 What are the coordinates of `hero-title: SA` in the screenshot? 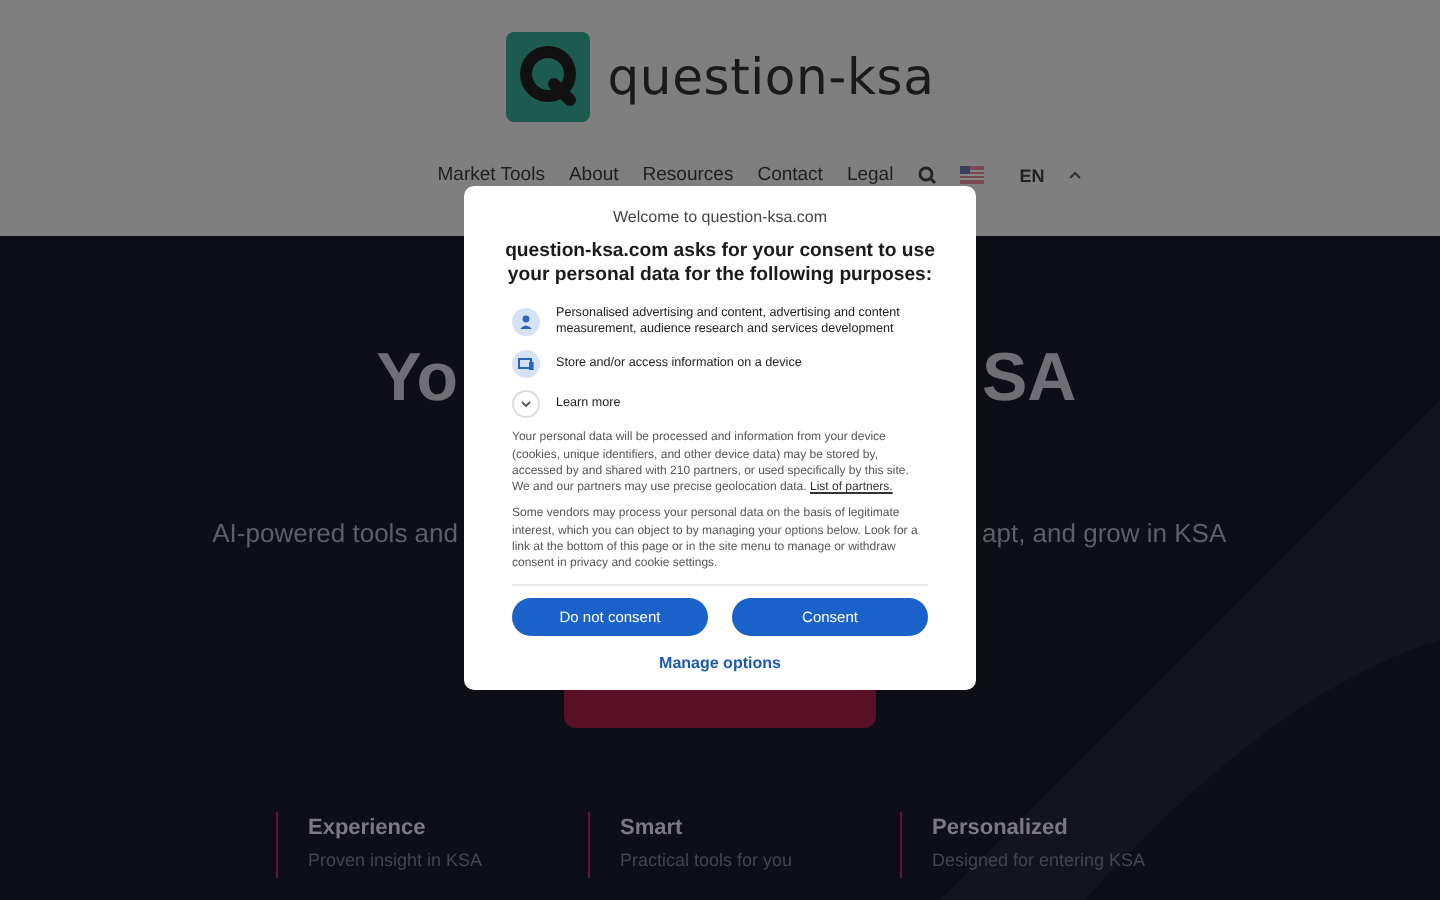 It's located at (1029, 379).